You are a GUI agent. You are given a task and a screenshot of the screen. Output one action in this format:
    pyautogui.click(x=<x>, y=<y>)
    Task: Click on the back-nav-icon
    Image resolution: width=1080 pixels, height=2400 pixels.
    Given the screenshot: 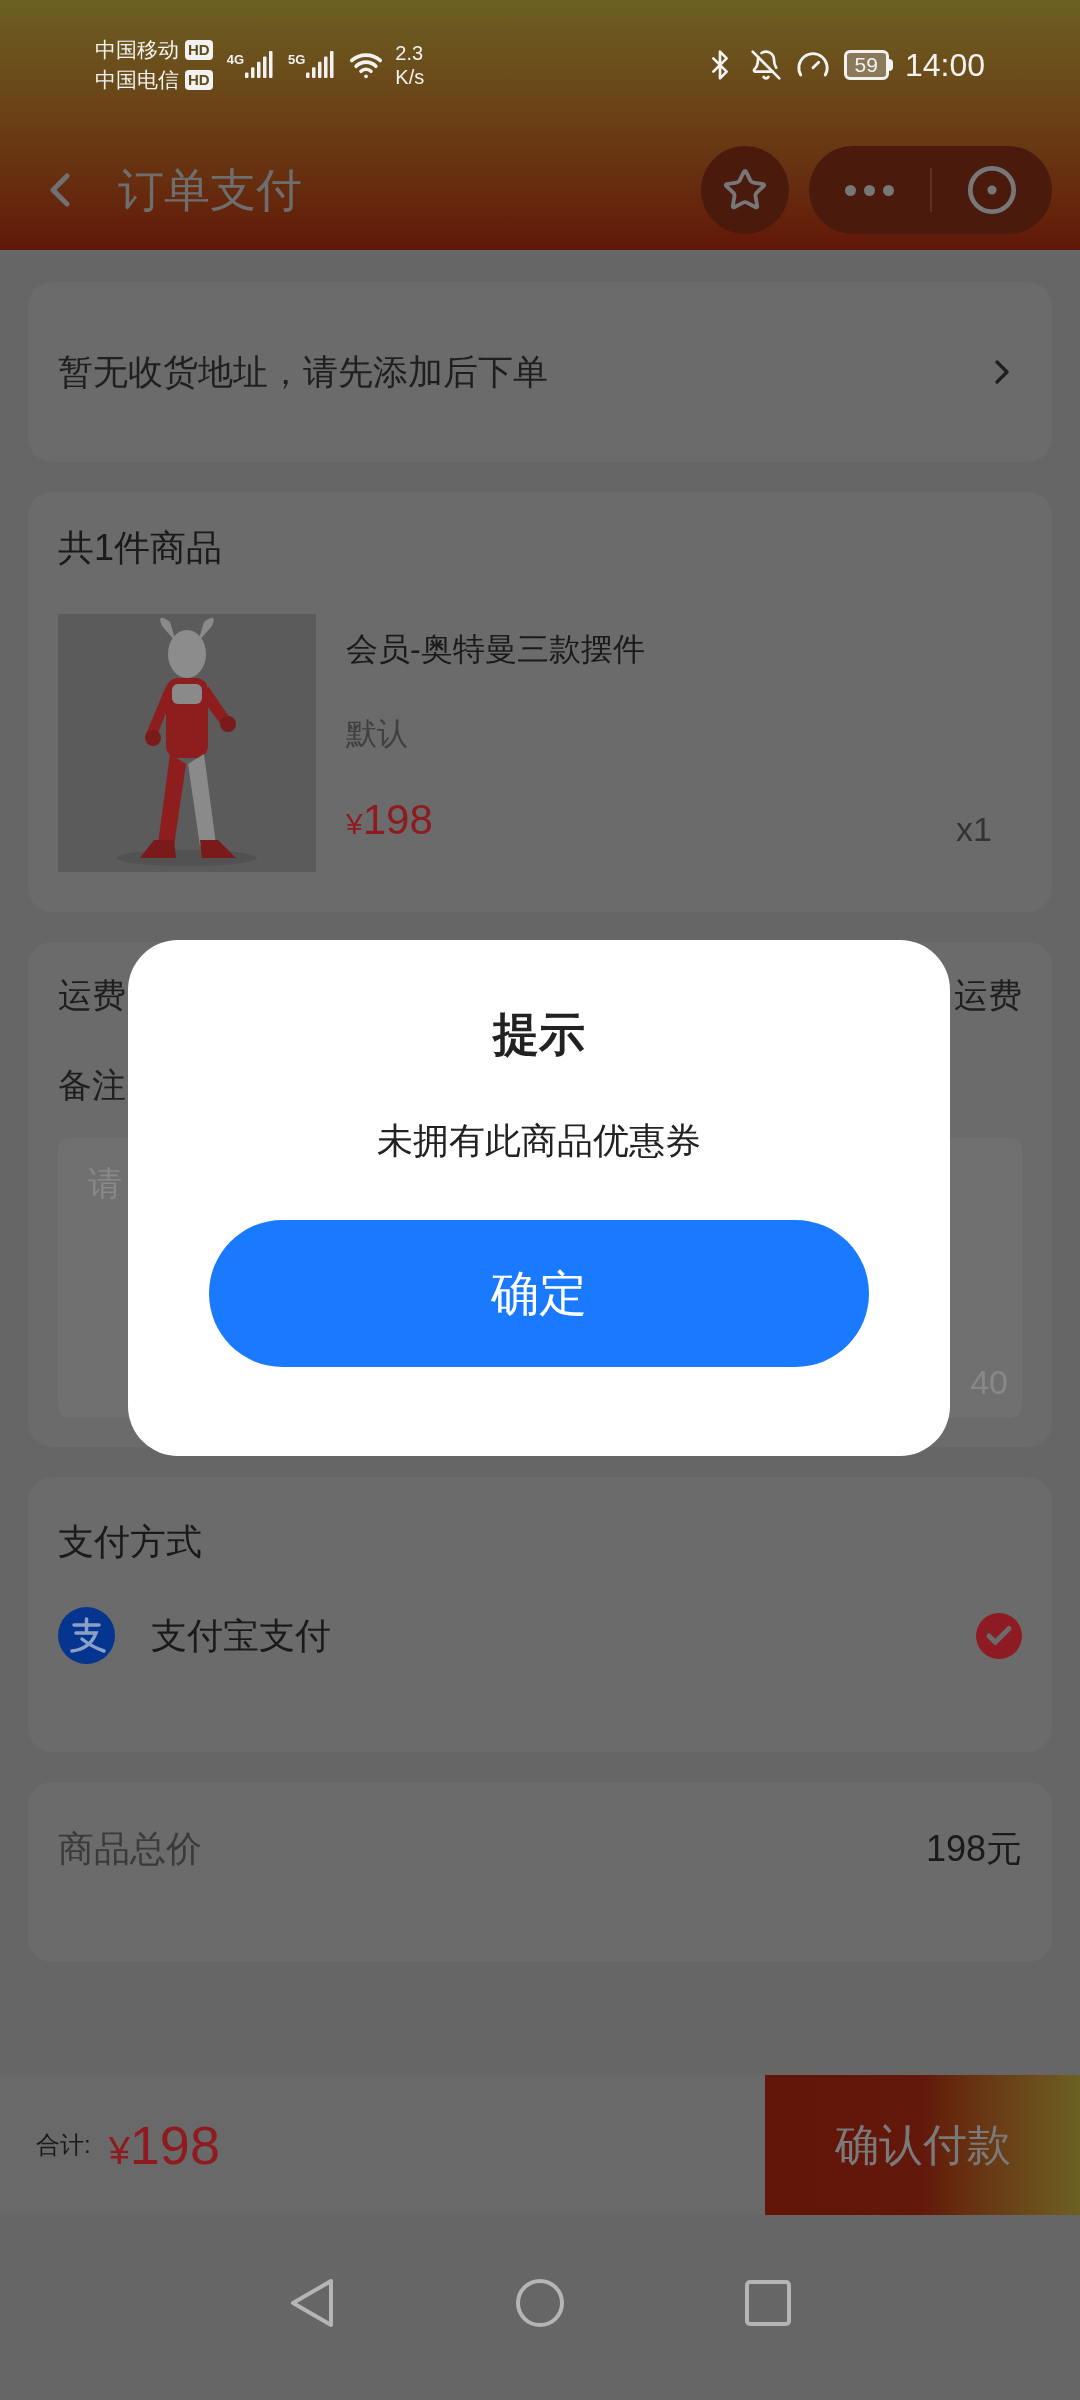 What is the action you would take?
    pyautogui.click(x=312, y=2302)
    